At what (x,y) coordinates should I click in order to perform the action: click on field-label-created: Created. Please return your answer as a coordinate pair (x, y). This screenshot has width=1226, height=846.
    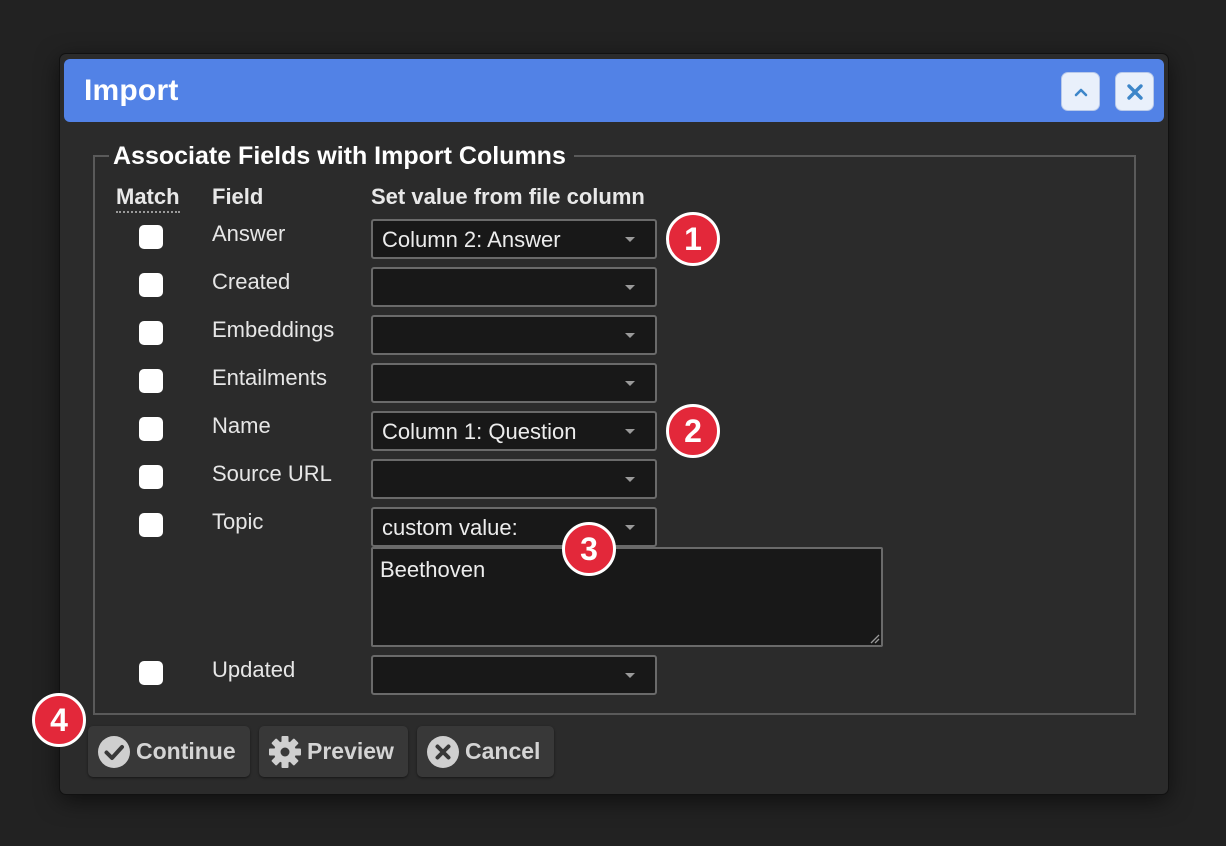
    Looking at the image, I should click on (251, 281).